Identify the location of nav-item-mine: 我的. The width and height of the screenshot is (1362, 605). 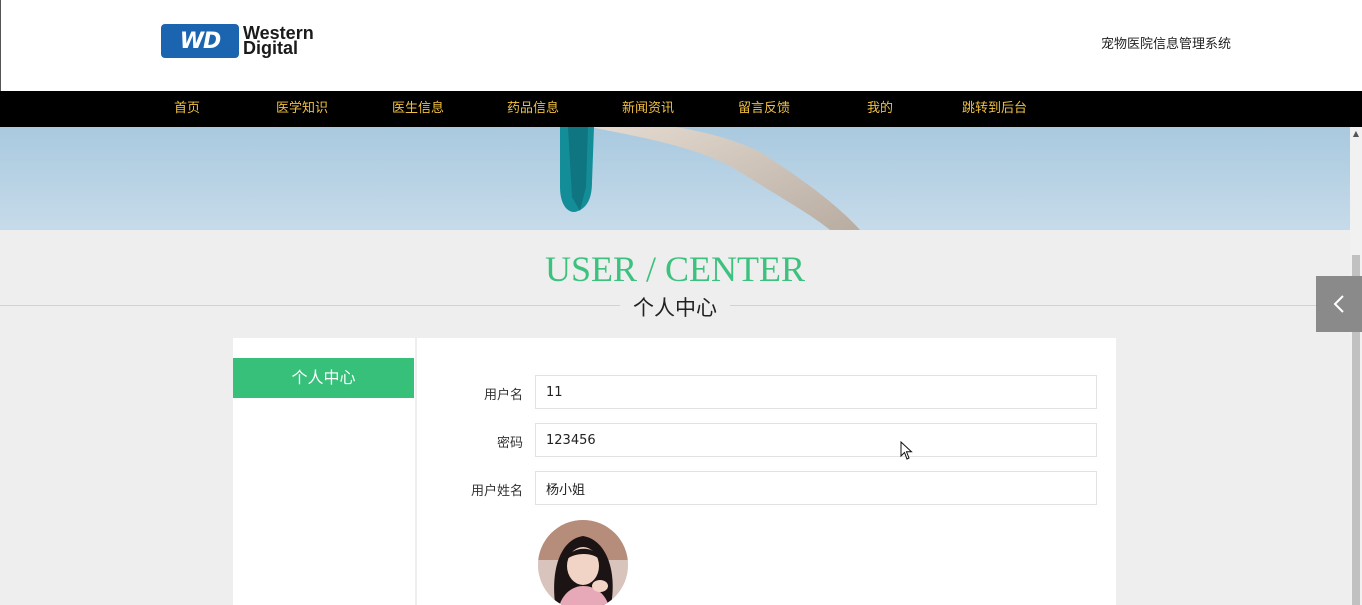
(880, 109).